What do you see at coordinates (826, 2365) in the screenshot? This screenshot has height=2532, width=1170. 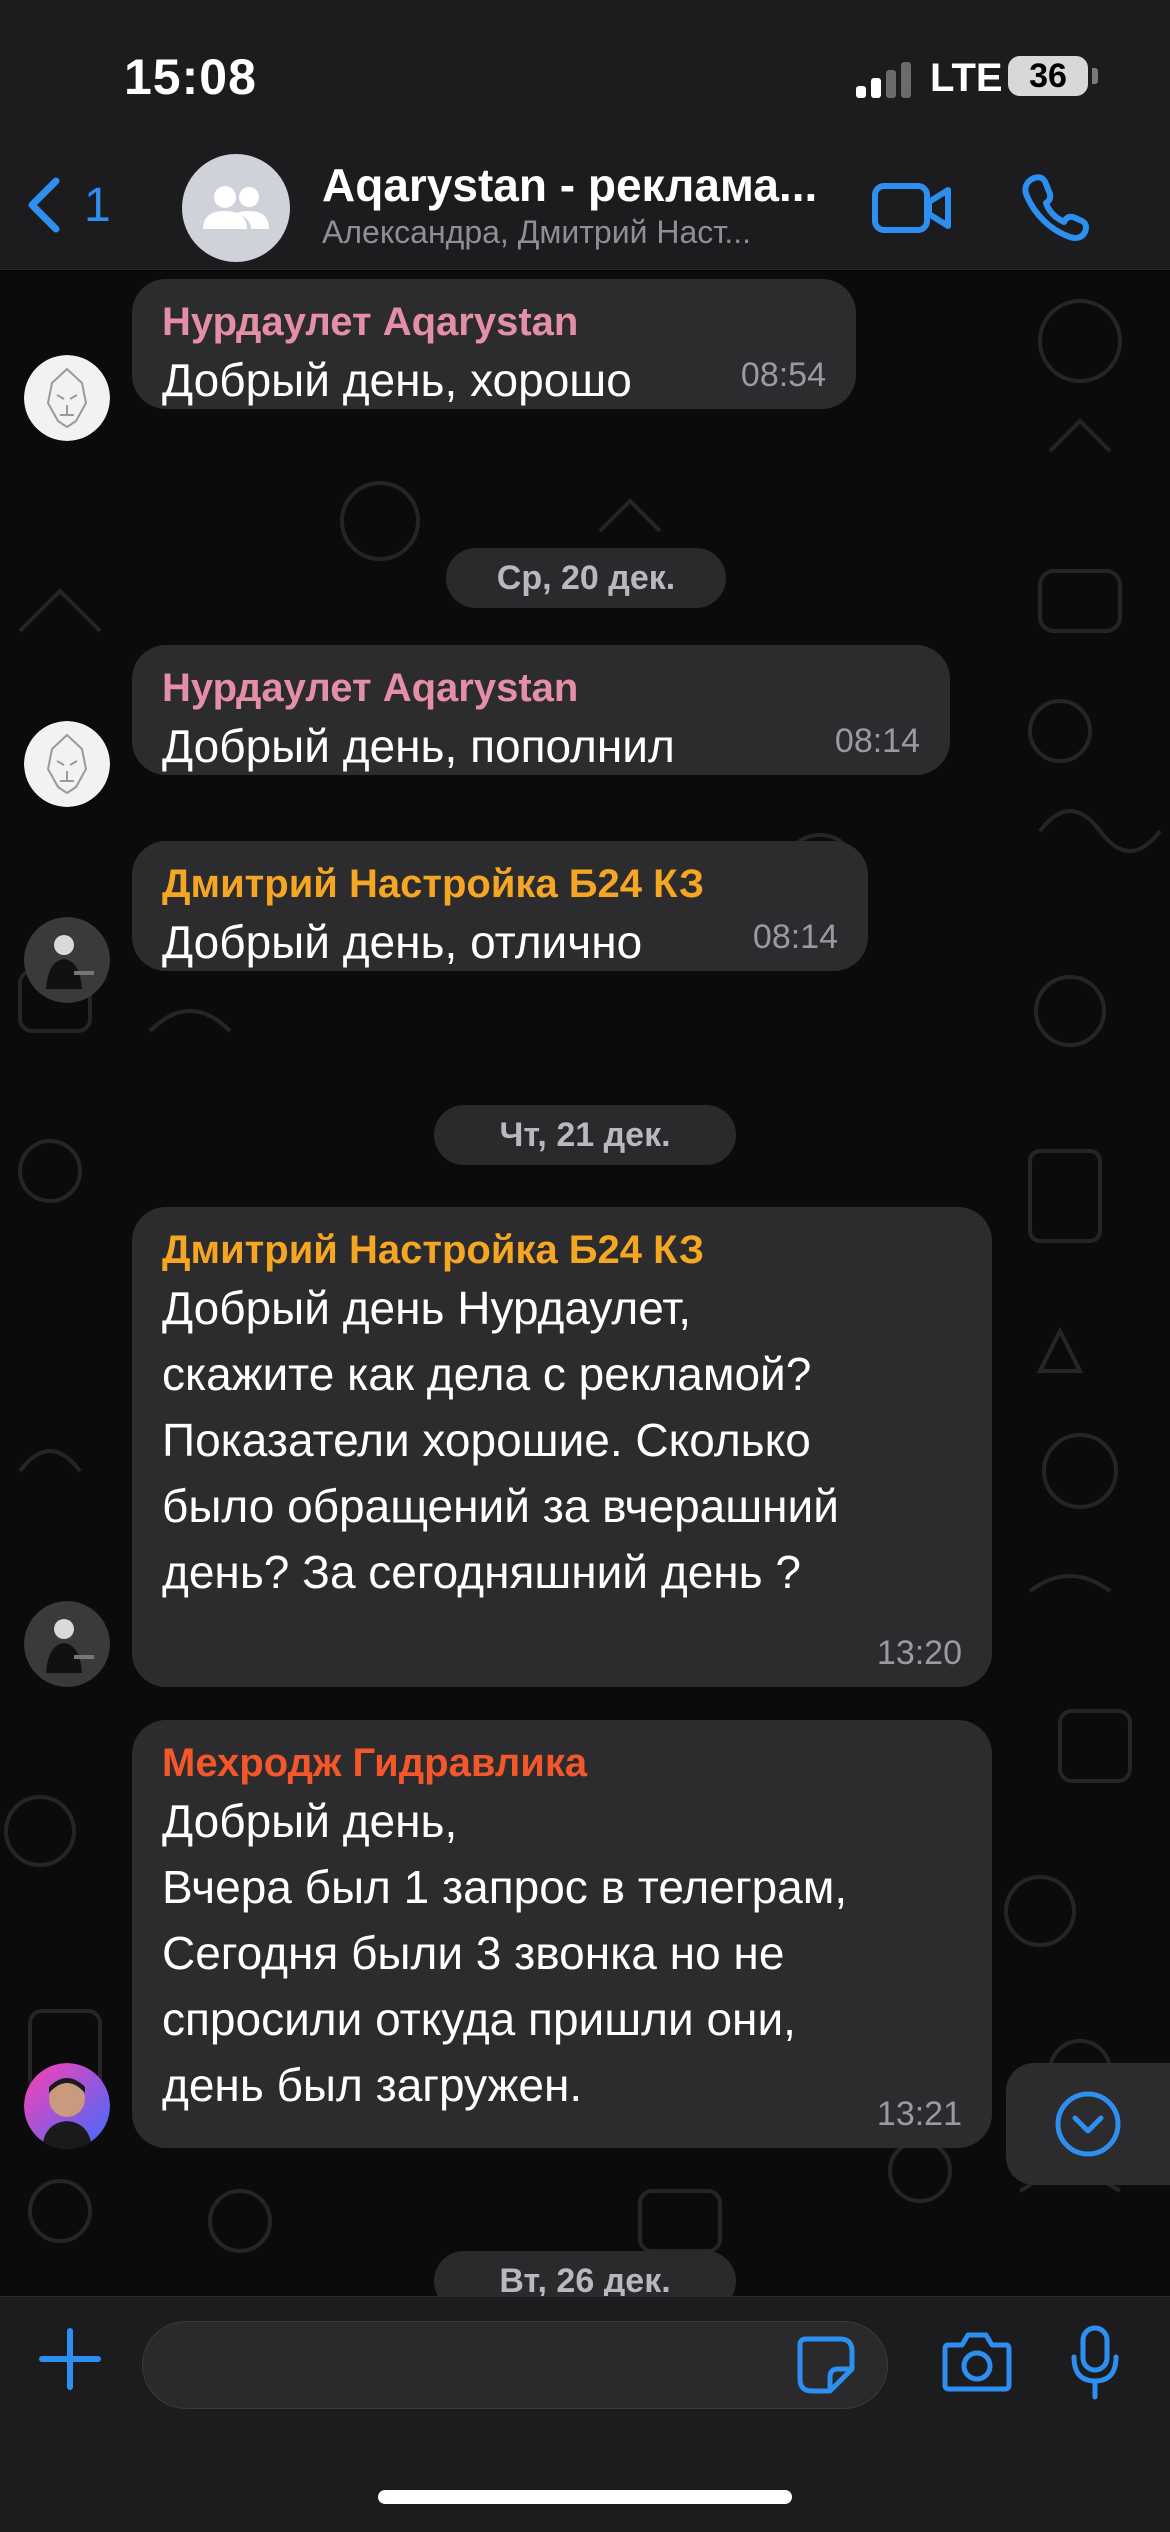 I see `sticker-icon` at bounding box center [826, 2365].